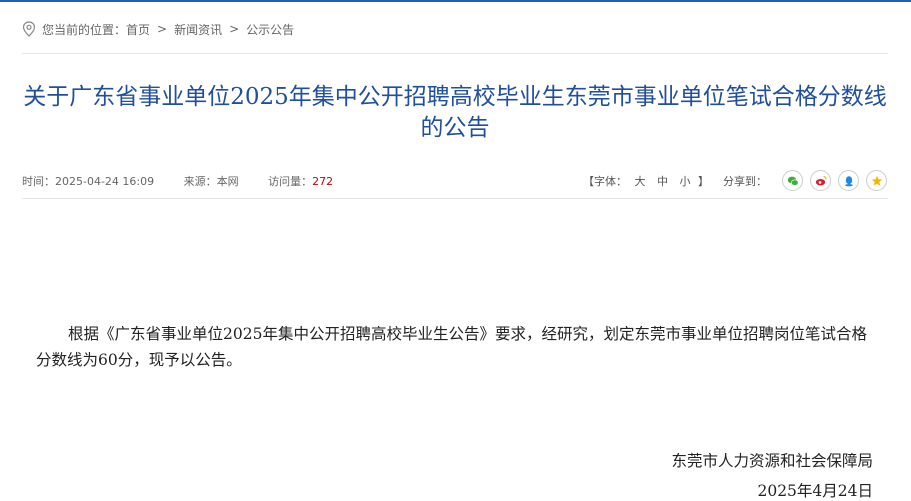 Image resolution: width=911 pixels, height=501 pixels. I want to click on title-line-1: 关于广东省事业单位2025年集中公开招聘高校毕业生东莞市事业单位笔试合格分数线, so click(455, 97).